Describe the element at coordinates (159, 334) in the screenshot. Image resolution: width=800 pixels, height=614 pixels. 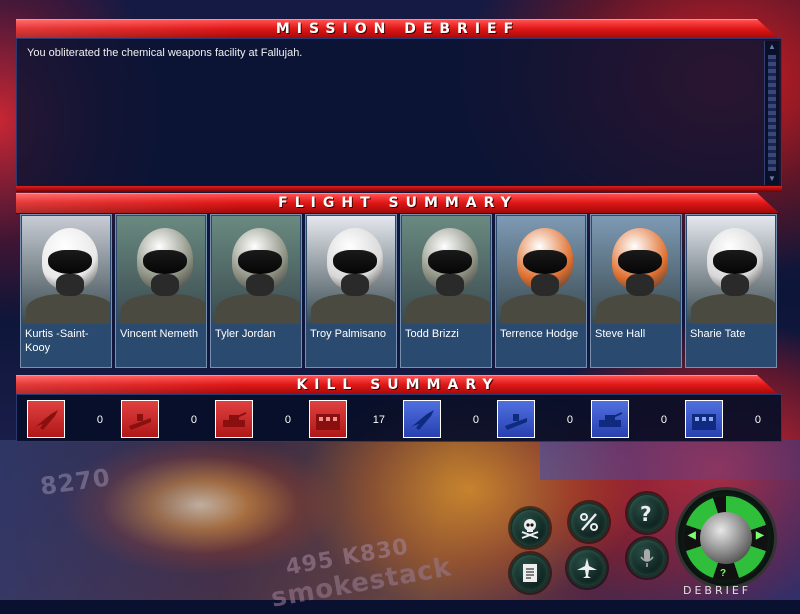
I see `pilot-name: Vincent Nemeth` at that location.